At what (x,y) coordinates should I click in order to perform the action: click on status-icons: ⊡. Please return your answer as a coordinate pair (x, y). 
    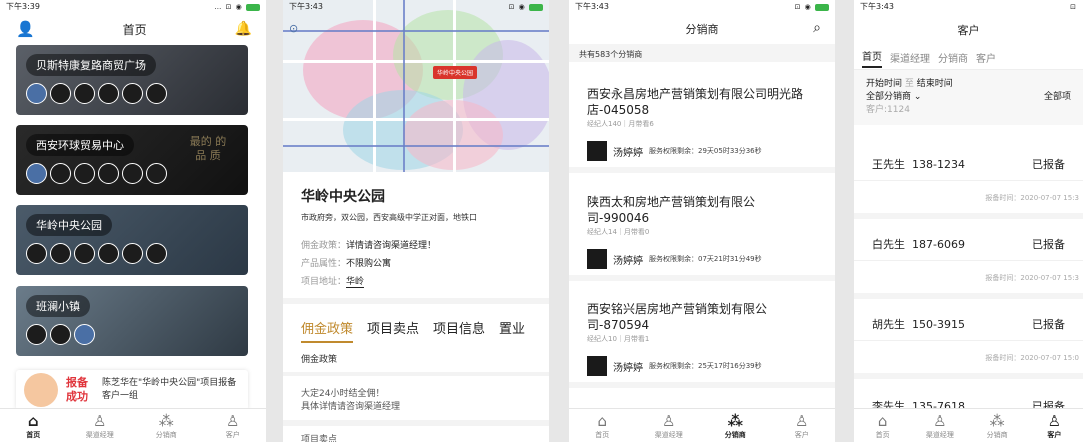
    Looking at the image, I should click on (1073, 7).